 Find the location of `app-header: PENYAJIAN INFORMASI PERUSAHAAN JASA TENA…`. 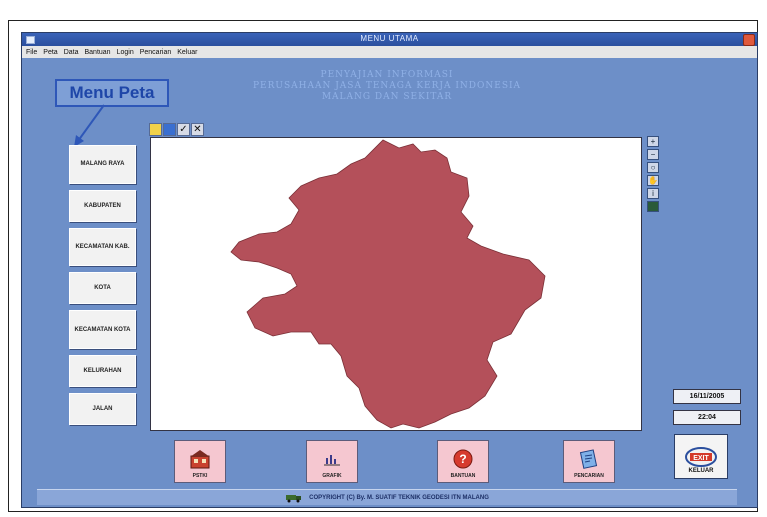

app-header: PENYAJIAN INFORMASI PERUSAHAAN JASA TENA… is located at coordinates (387, 86).